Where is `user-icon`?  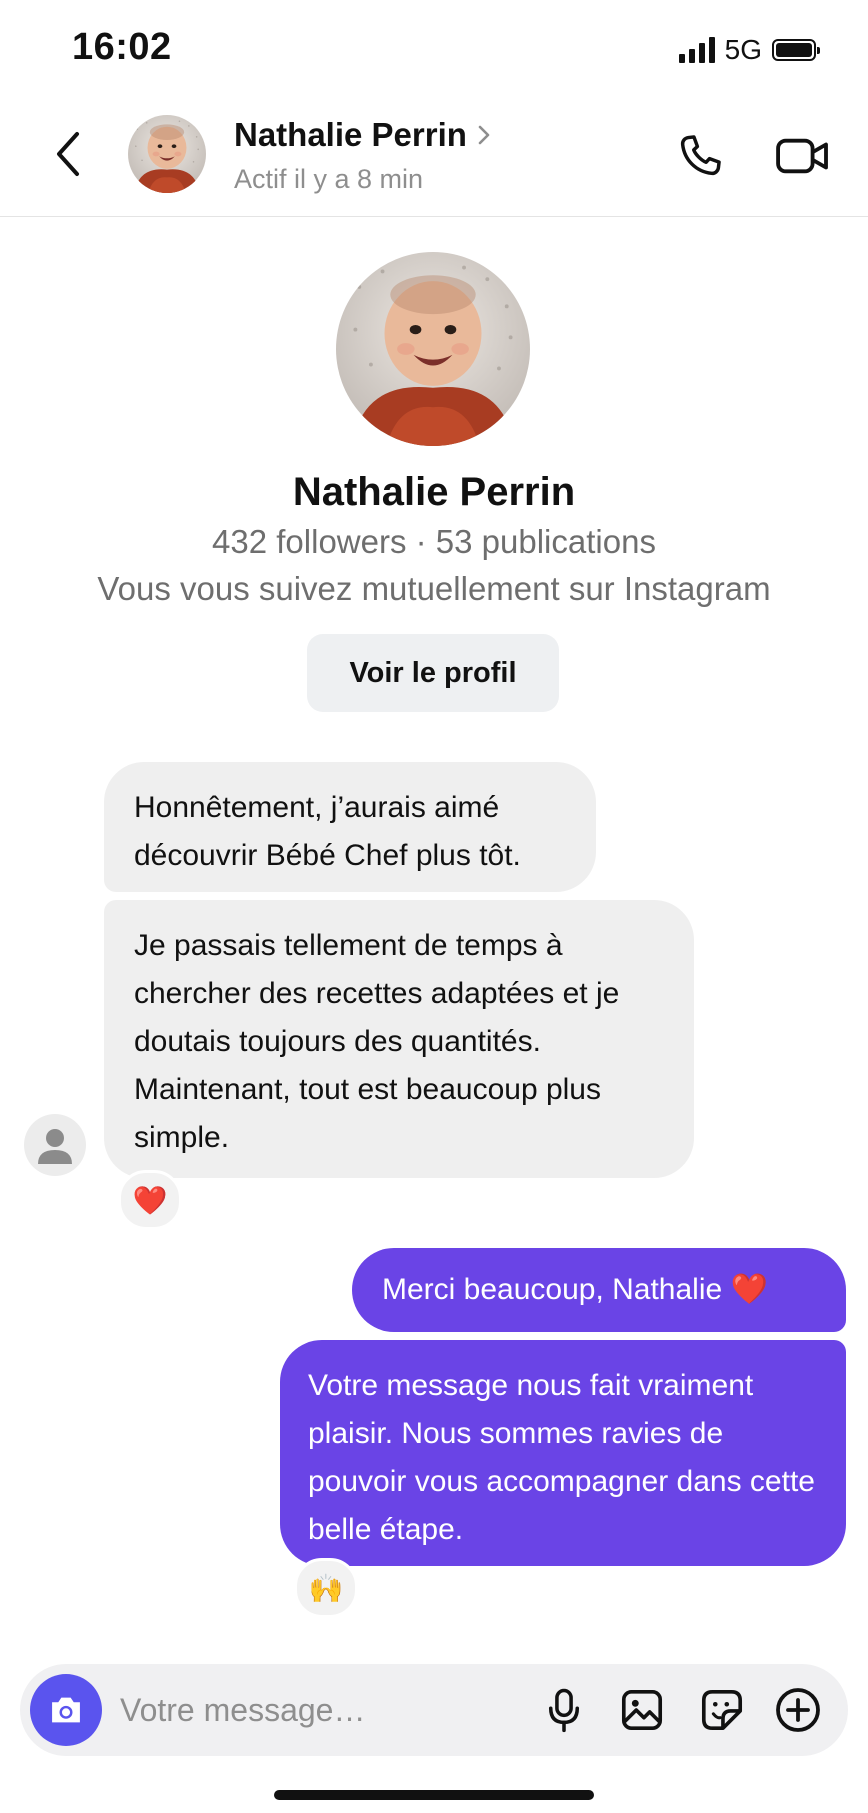 user-icon is located at coordinates (55, 1146).